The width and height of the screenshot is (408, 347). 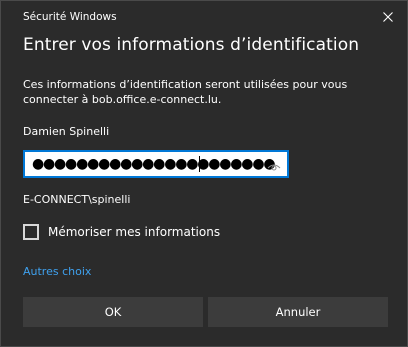 I want to click on more-choices-link: Autres choix, so click(x=57, y=271).